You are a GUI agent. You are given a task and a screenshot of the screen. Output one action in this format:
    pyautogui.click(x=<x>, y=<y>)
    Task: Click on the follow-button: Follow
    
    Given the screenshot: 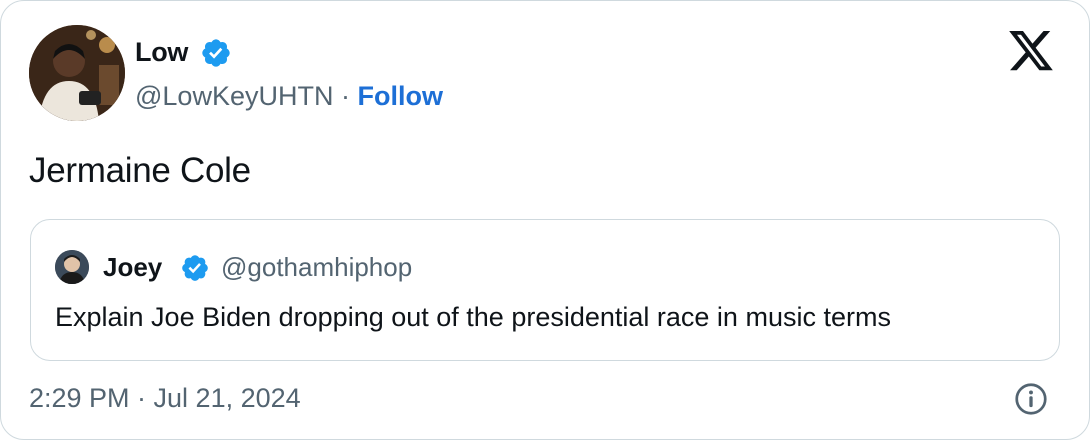 What is the action you would take?
    pyautogui.click(x=399, y=96)
    